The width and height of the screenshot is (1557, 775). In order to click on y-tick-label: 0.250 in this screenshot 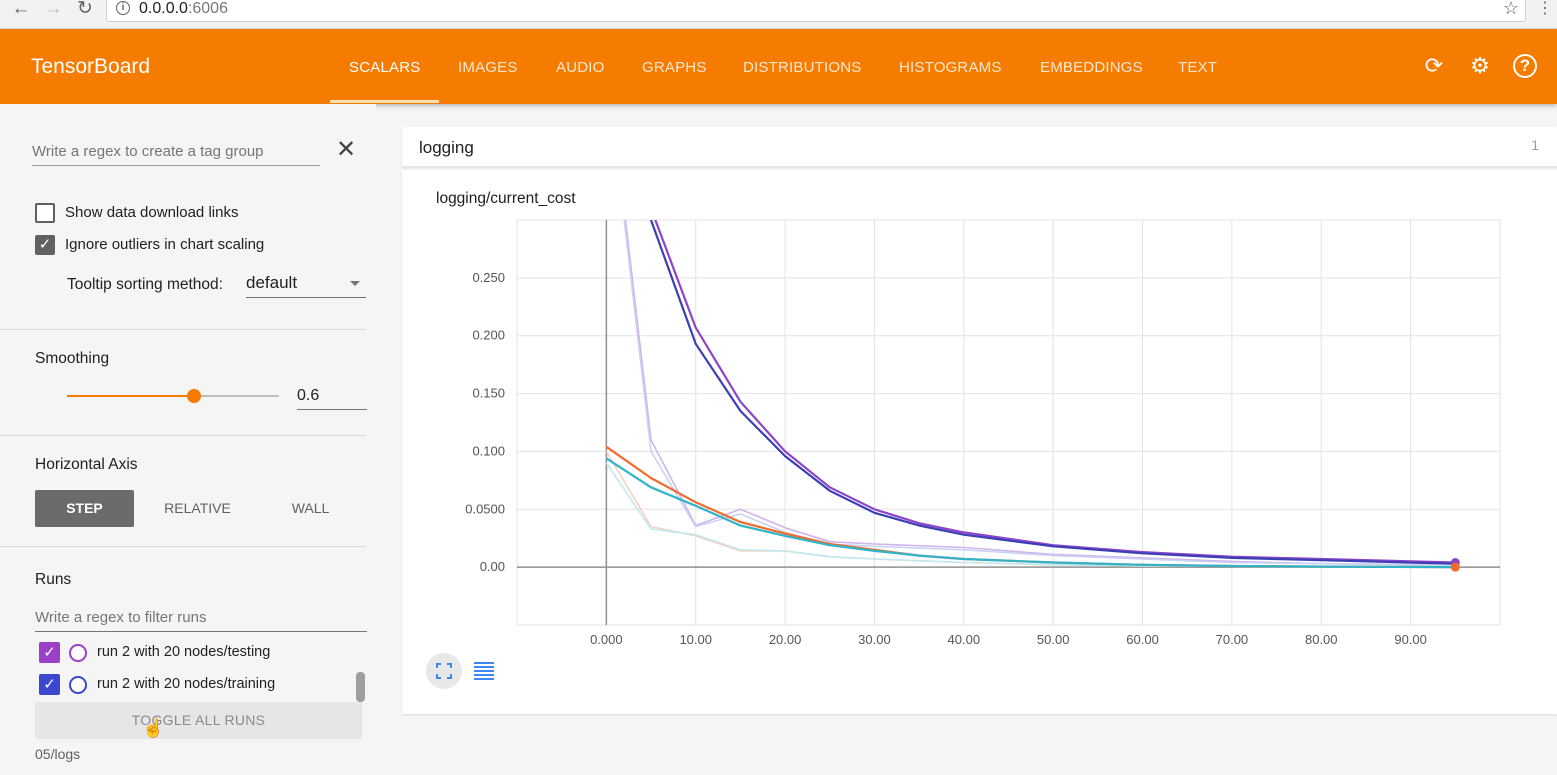, I will do `click(488, 277)`.